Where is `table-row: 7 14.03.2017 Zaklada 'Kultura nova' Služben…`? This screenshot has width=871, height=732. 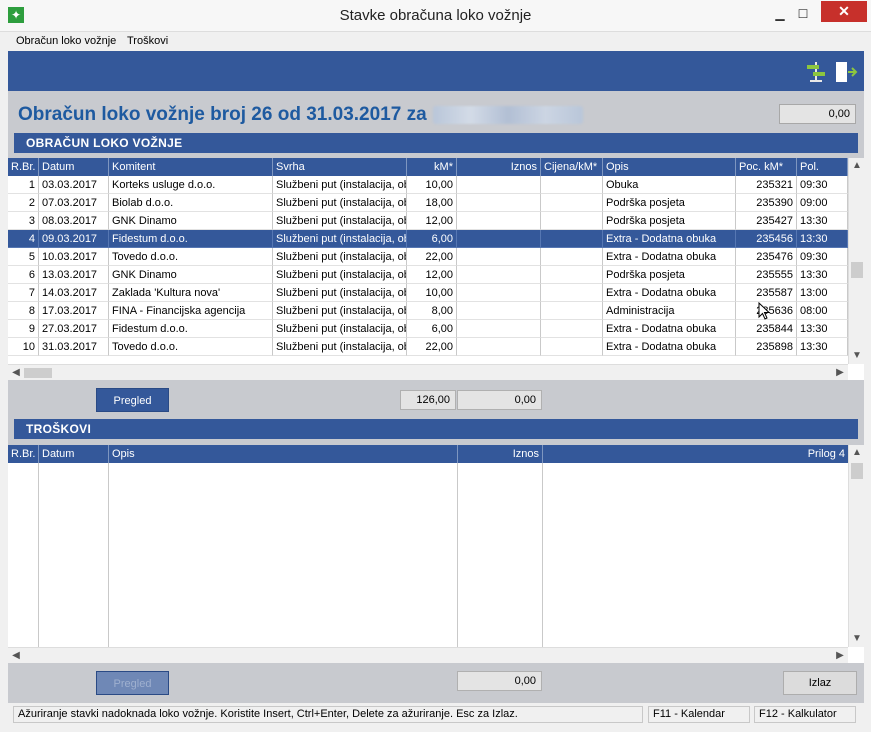 table-row: 7 14.03.2017 Zaklada 'Kultura nova' Služben… is located at coordinates (428, 293).